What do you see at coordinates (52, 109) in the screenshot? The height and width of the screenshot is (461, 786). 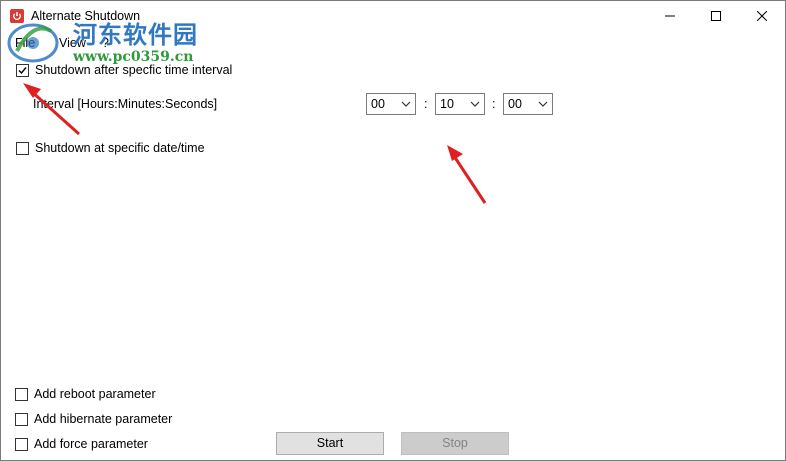 I see `annotation-arrow-left` at bounding box center [52, 109].